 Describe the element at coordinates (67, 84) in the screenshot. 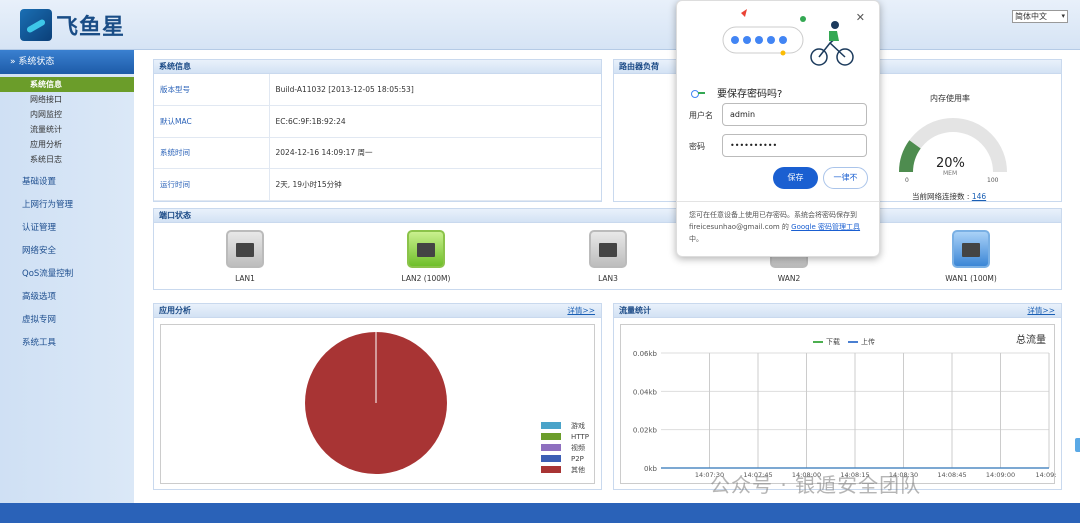

I see `sidebar-sub-item-system-info: 系统信息` at that location.